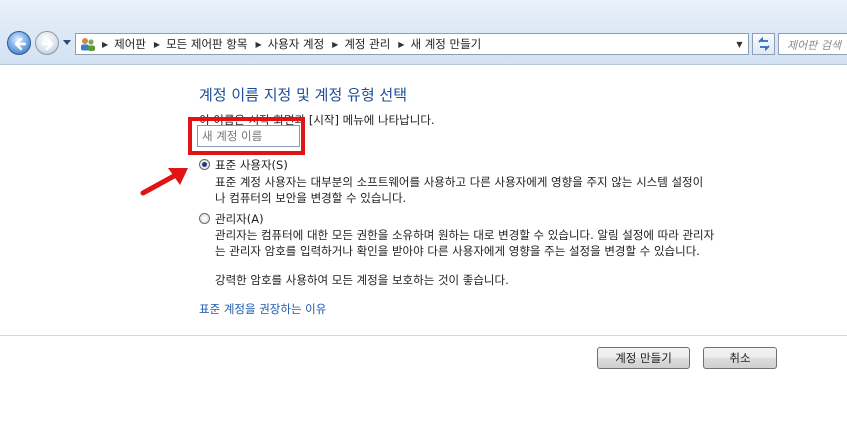  I want to click on back-button, so click(19, 43).